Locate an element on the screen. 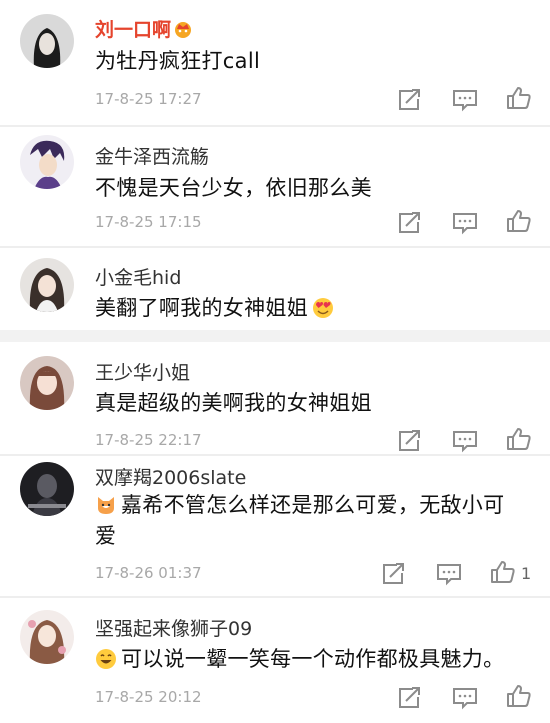  timestamp: 17-8-25 20:12 is located at coordinates (148, 697).